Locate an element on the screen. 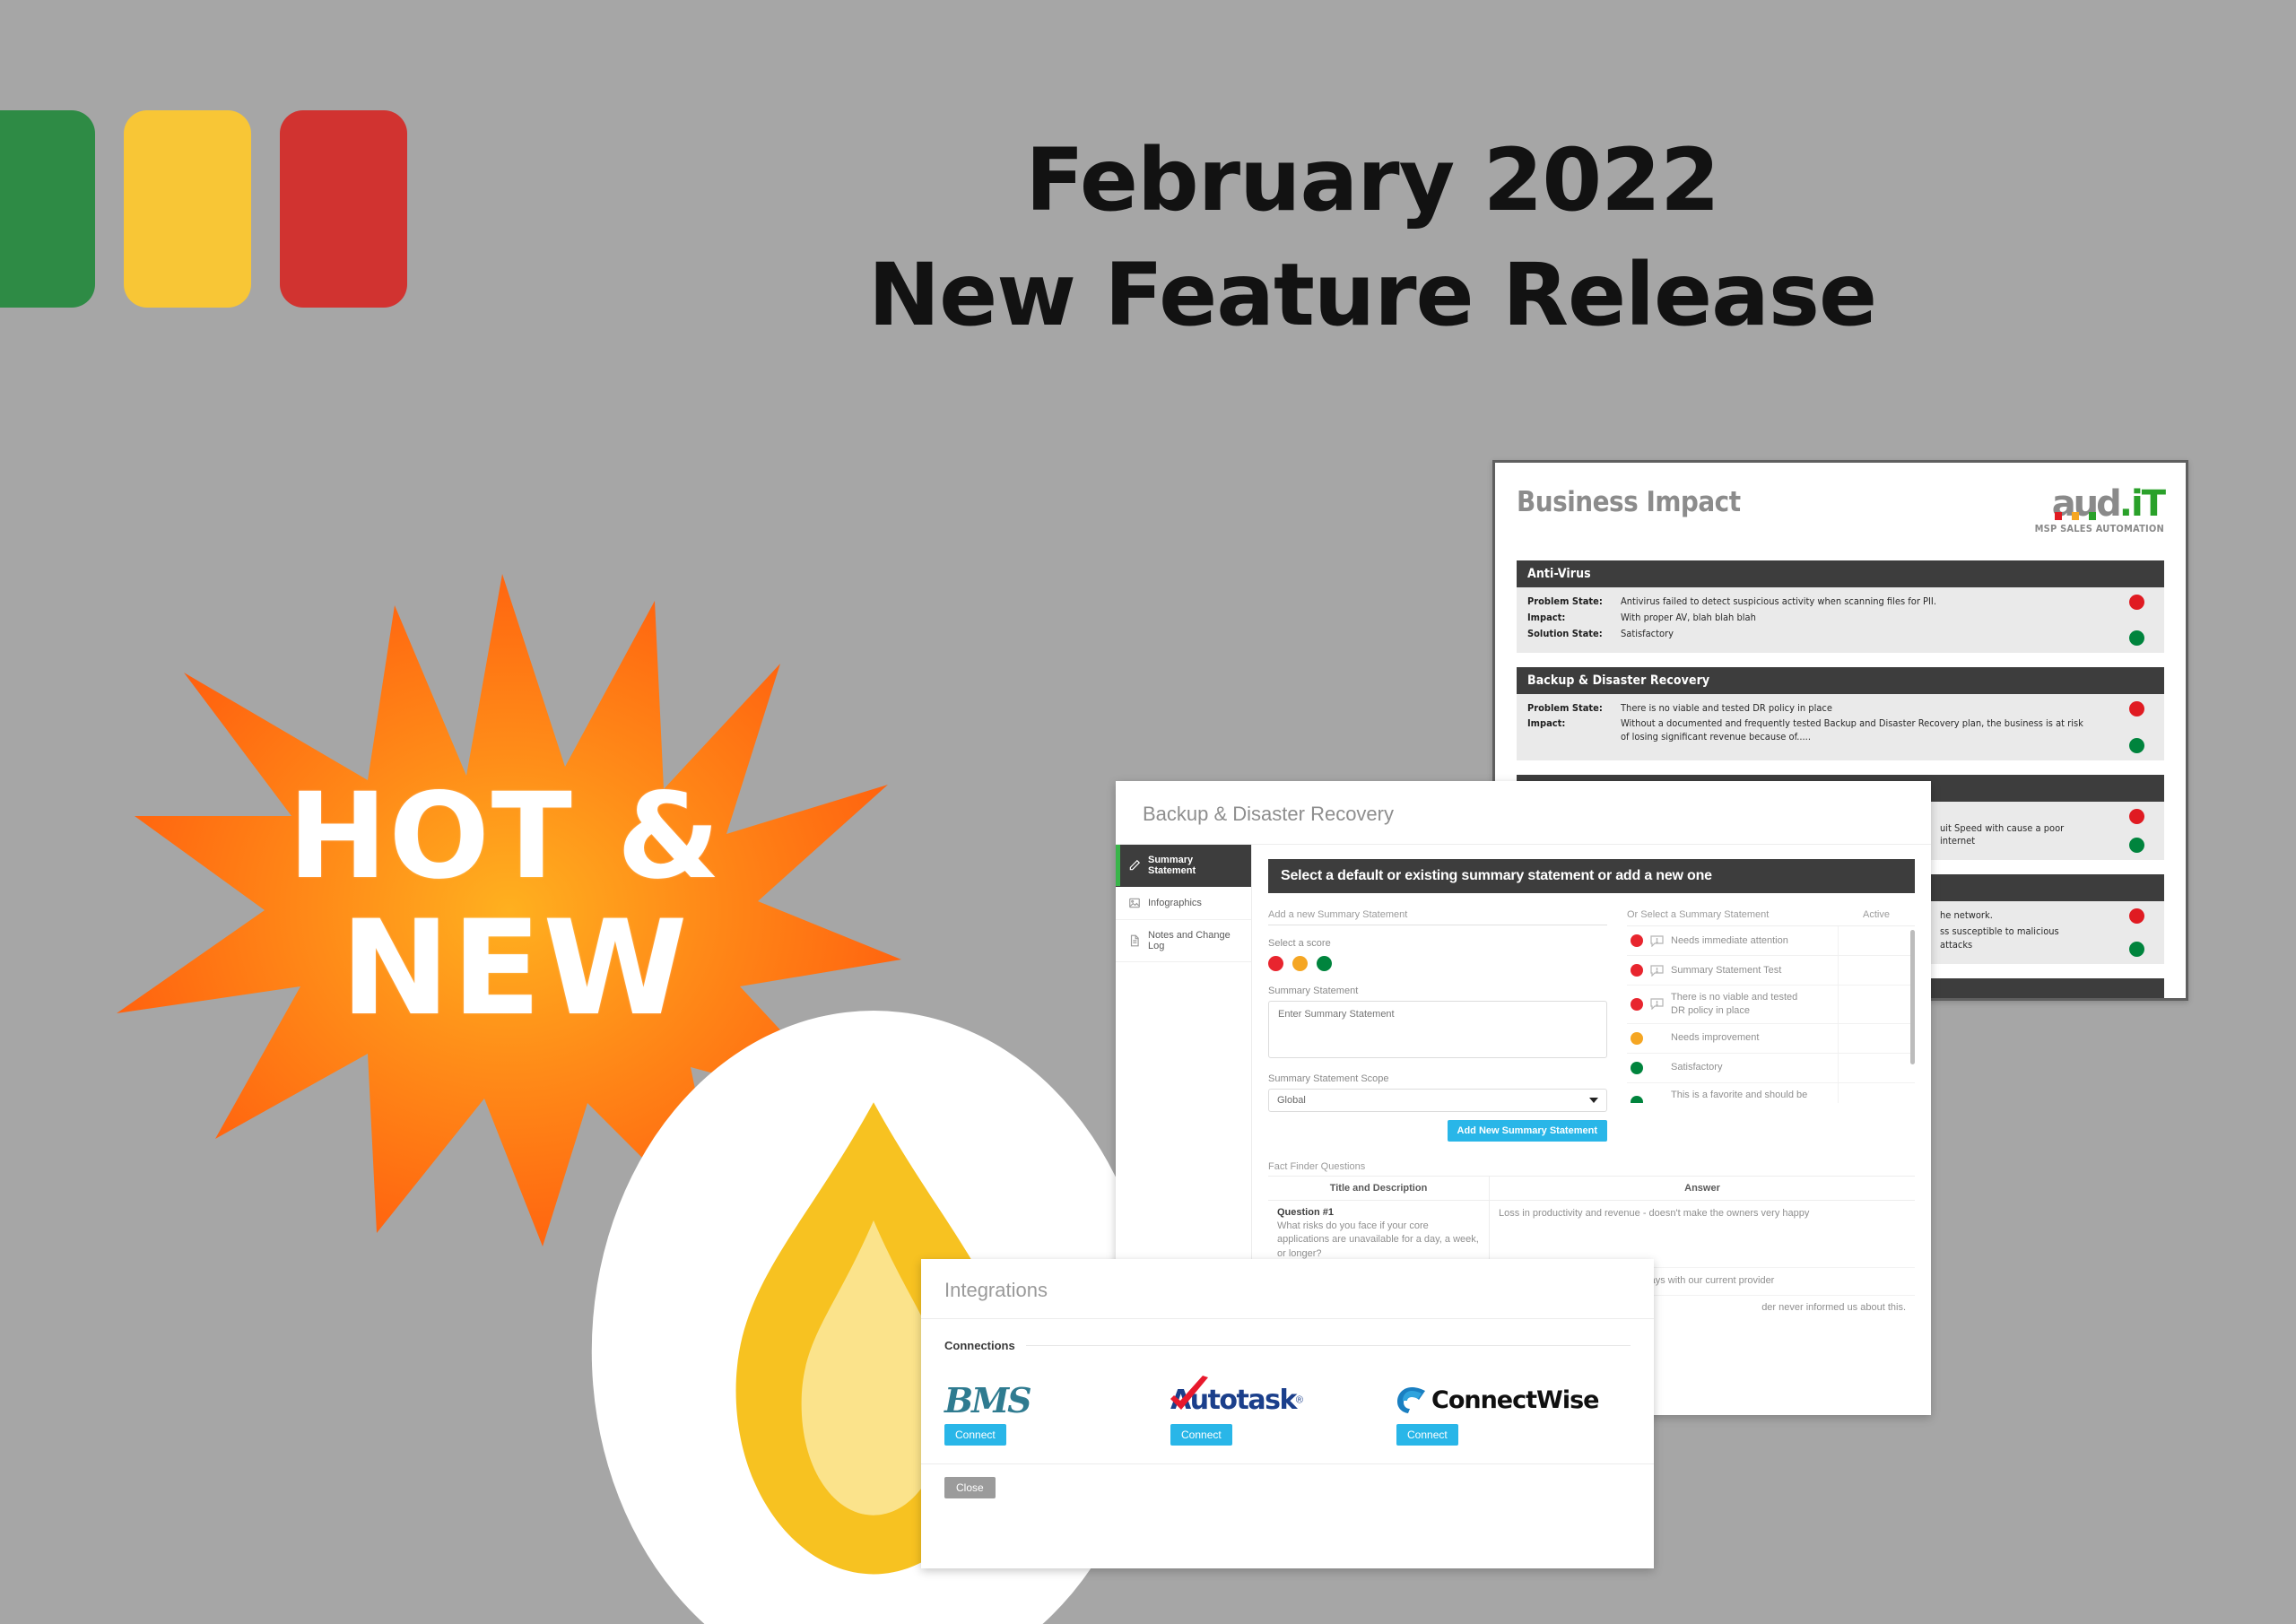  divider is located at coordinates (1328, 1345).